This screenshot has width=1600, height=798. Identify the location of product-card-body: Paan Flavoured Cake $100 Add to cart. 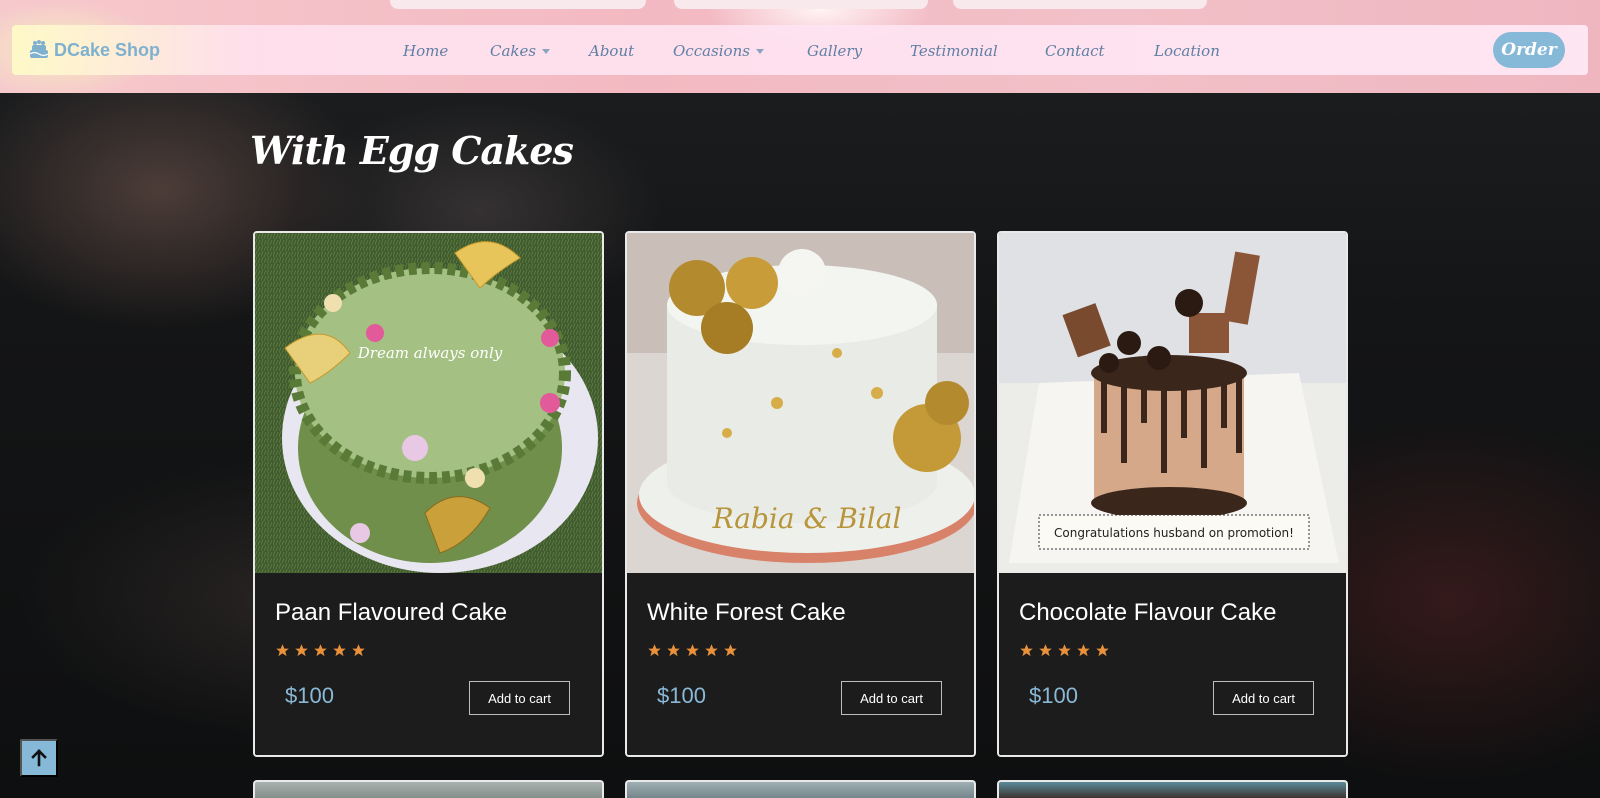
(428, 664).